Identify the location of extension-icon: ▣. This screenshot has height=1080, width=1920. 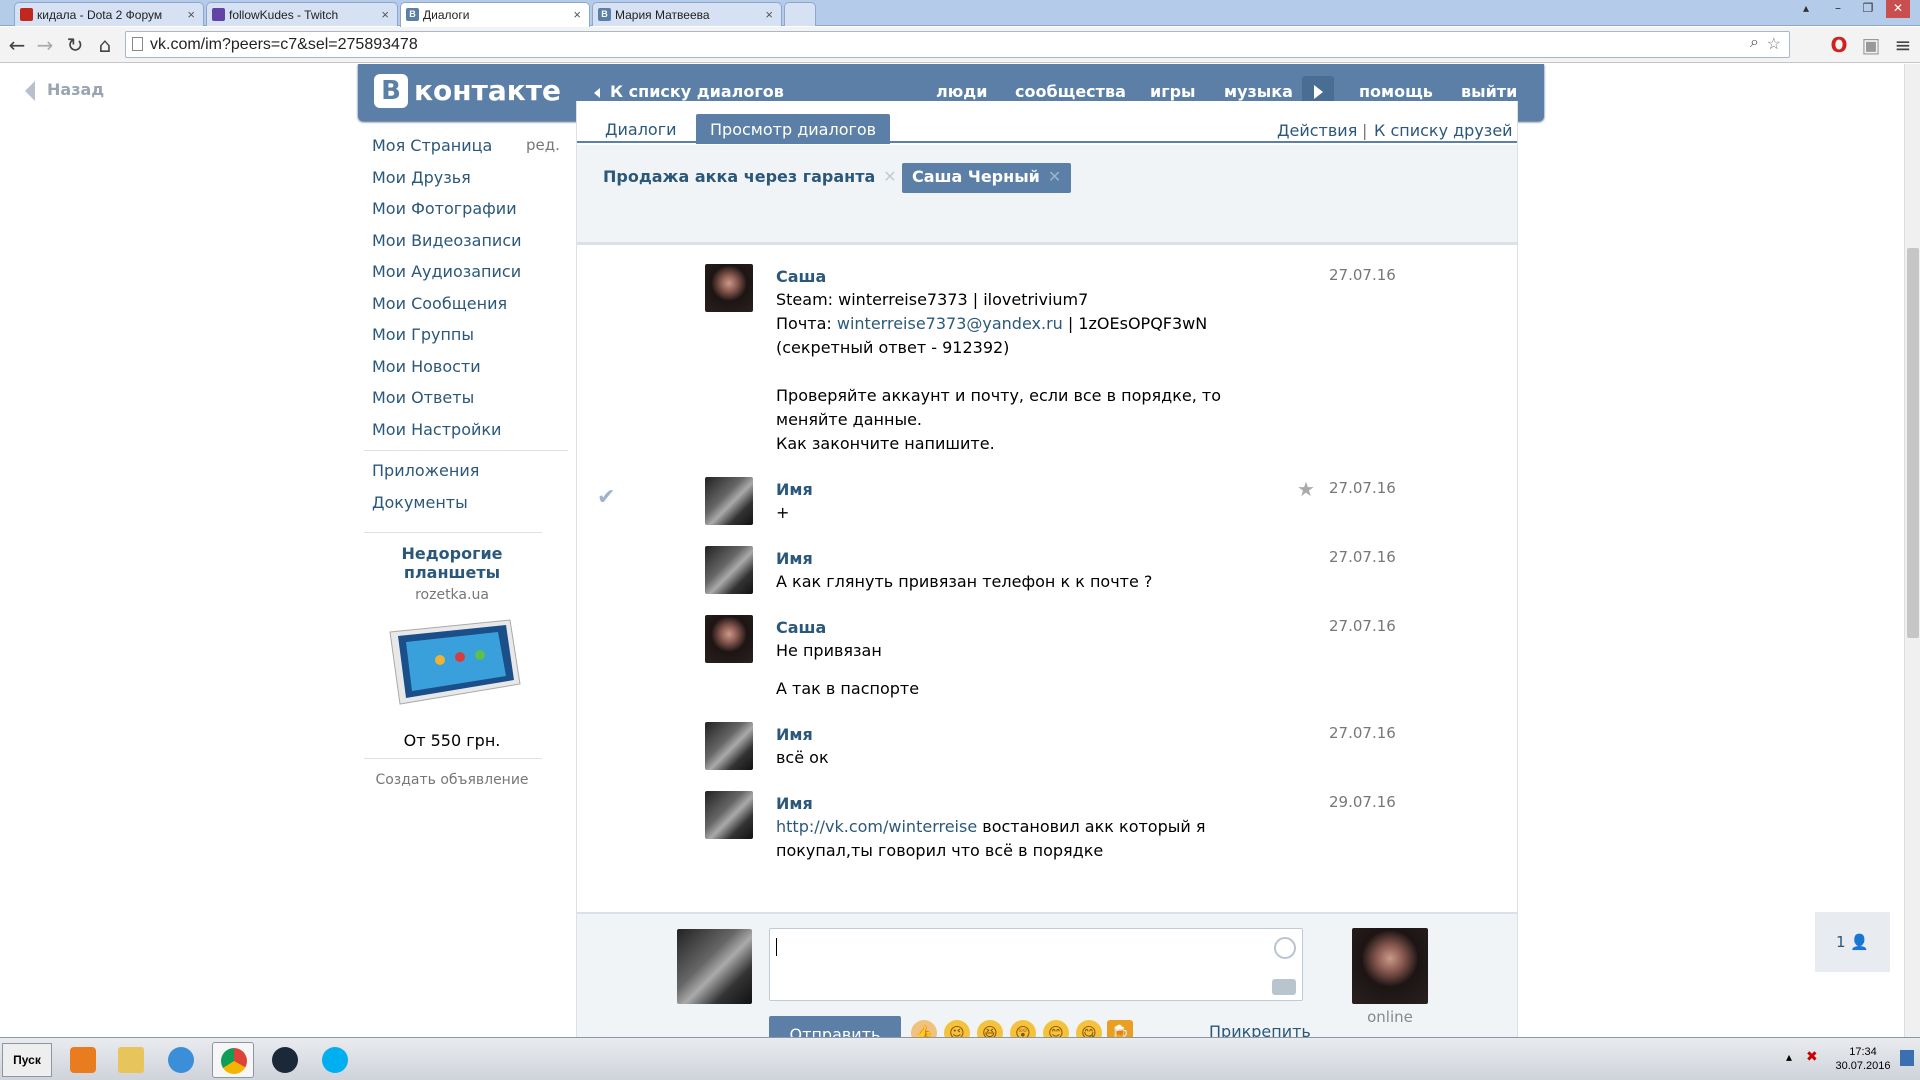
(1871, 45).